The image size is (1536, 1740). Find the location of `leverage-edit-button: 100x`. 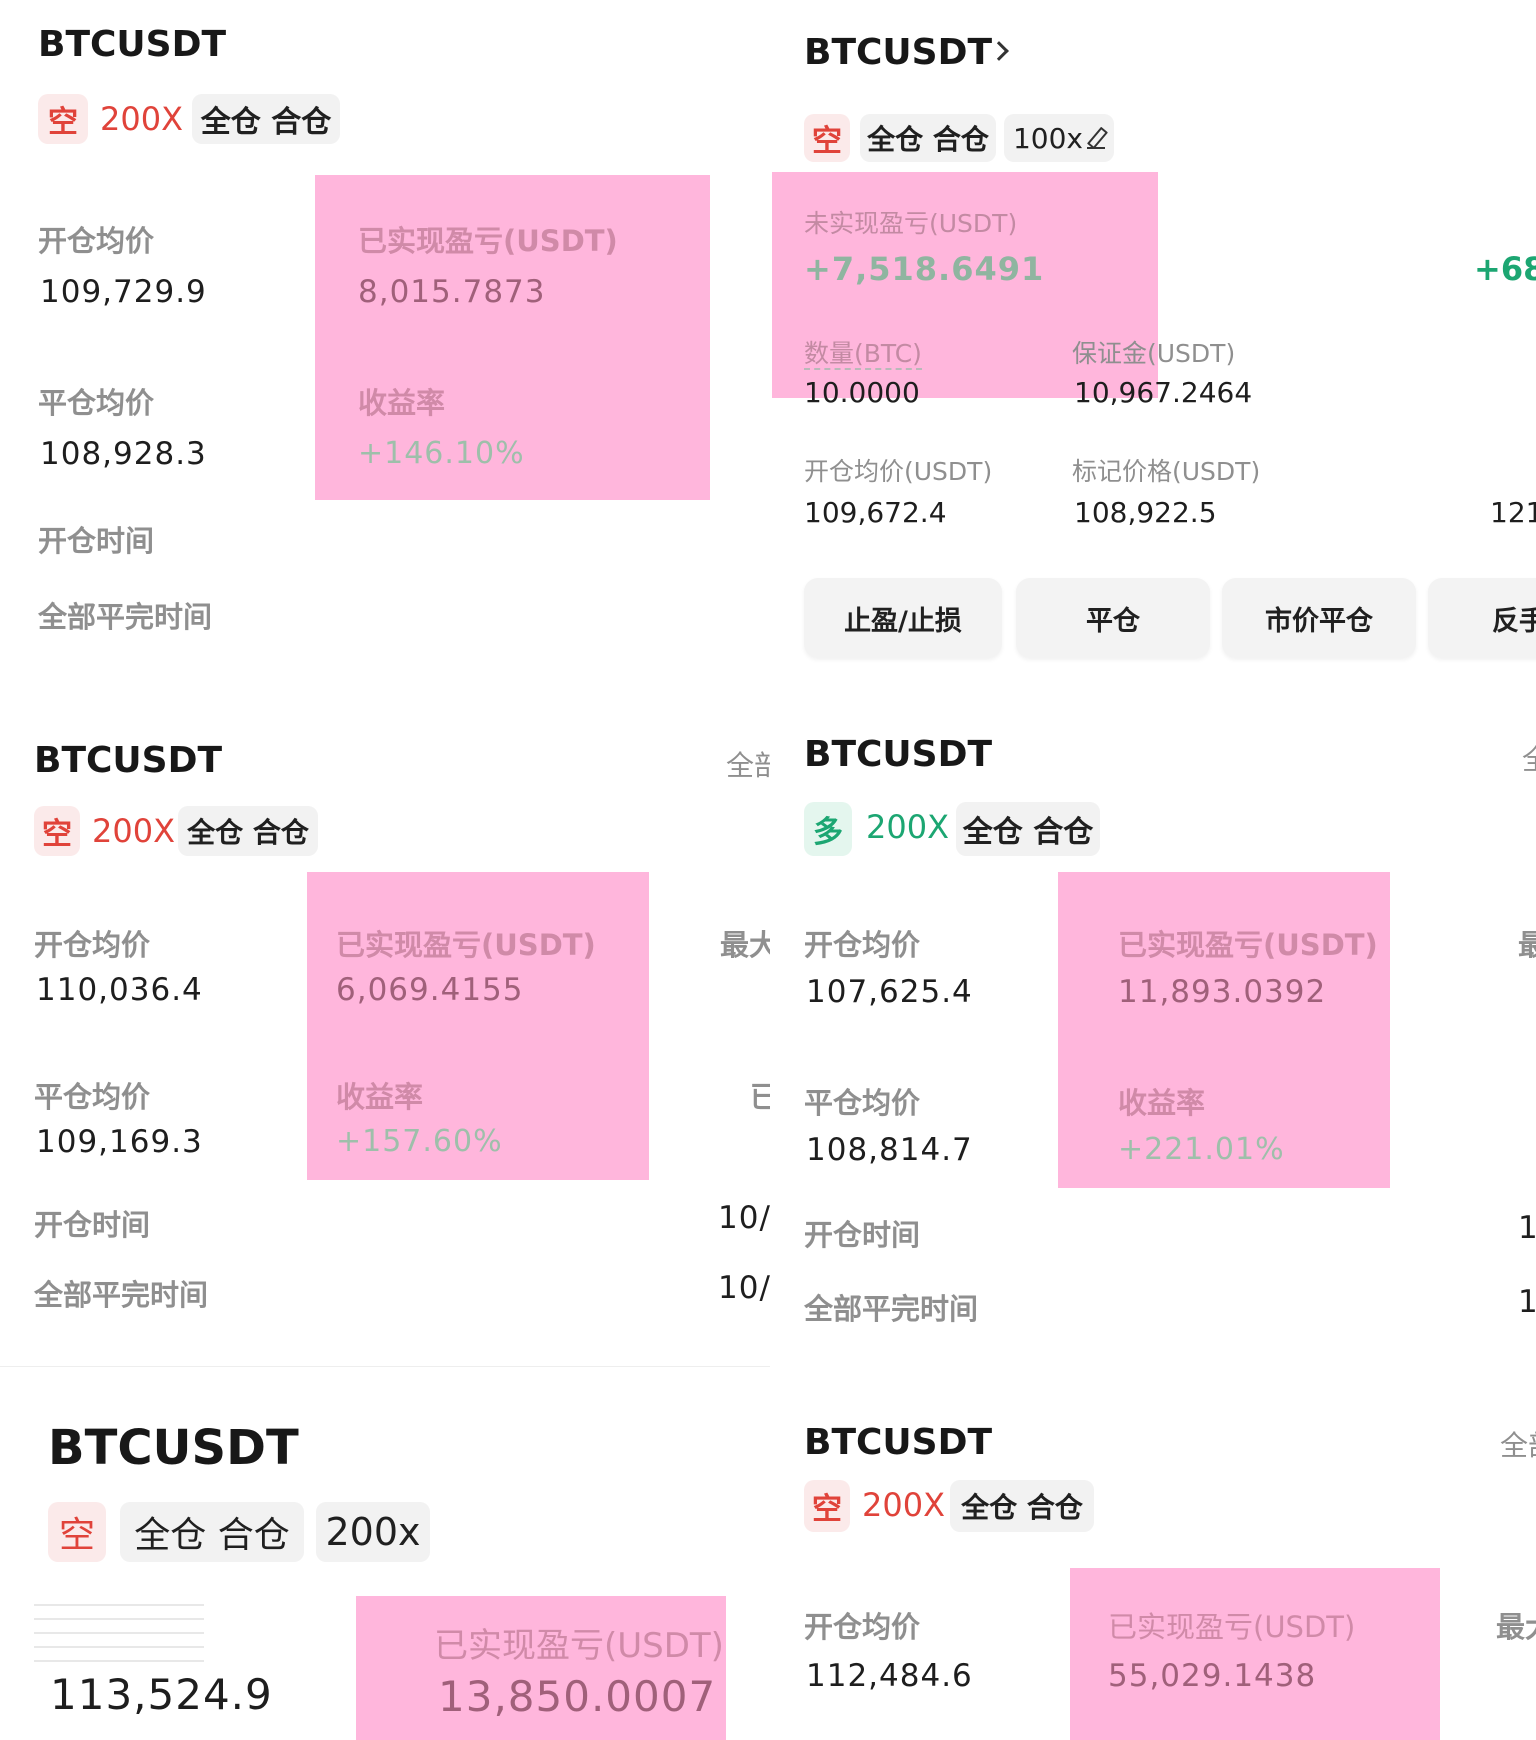

leverage-edit-button: 100x is located at coordinates (1059, 138).